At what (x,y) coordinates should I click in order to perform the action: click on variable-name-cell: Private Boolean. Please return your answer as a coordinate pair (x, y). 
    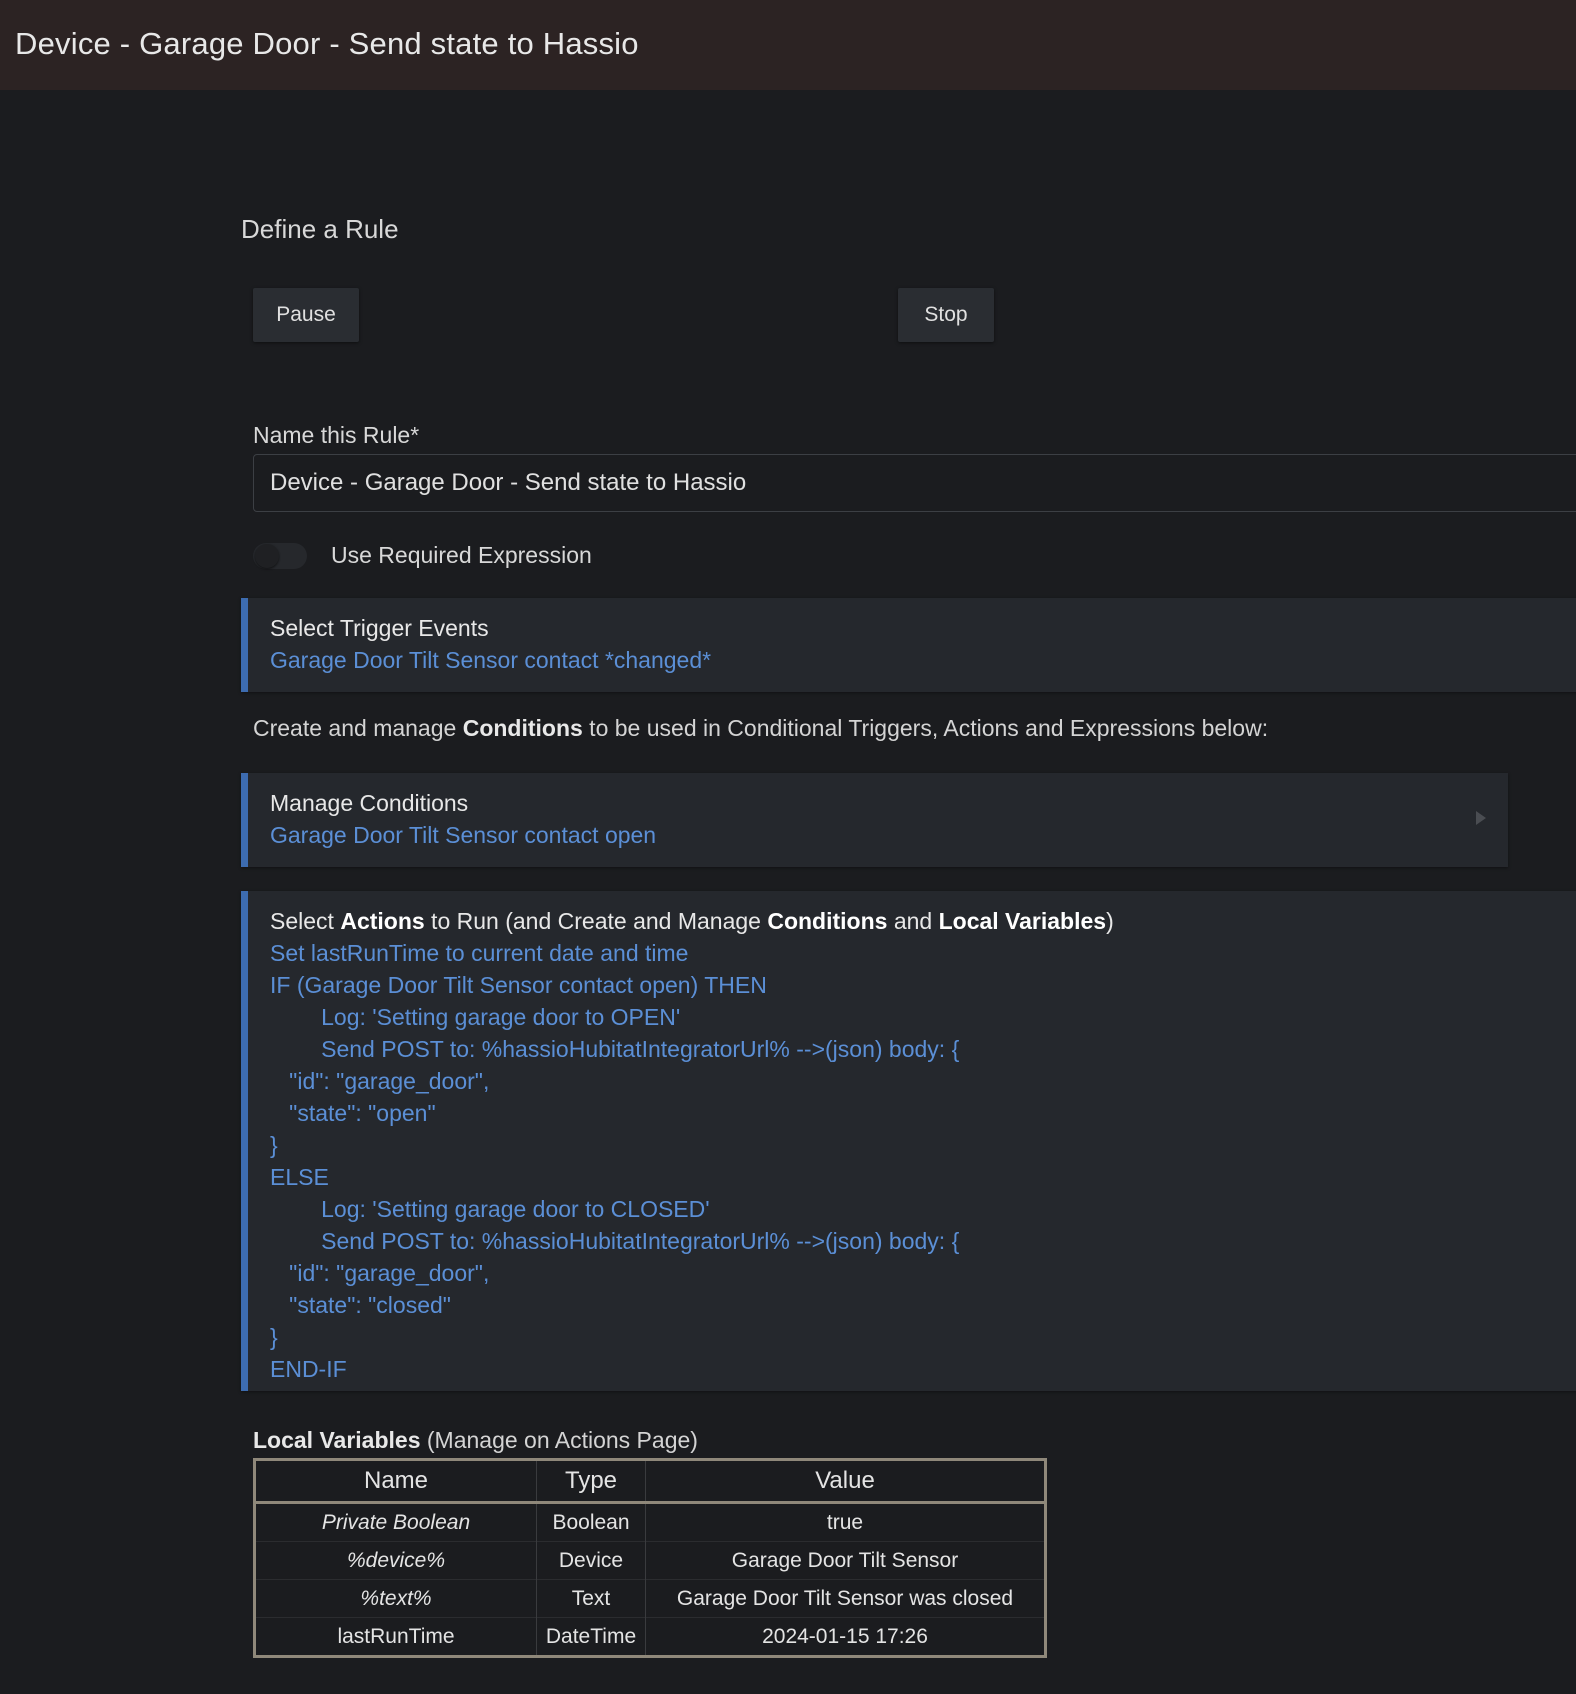
    Looking at the image, I should click on (395, 1522).